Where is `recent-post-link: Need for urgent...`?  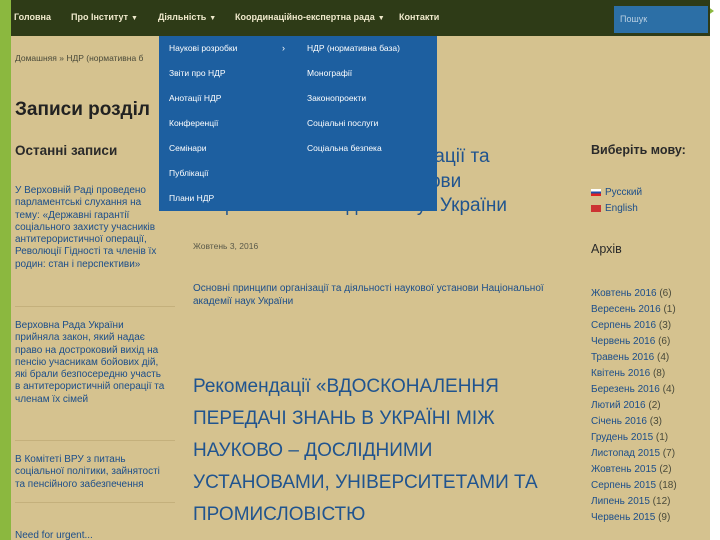 recent-post-link: Need for urgent... is located at coordinates (95, 535).